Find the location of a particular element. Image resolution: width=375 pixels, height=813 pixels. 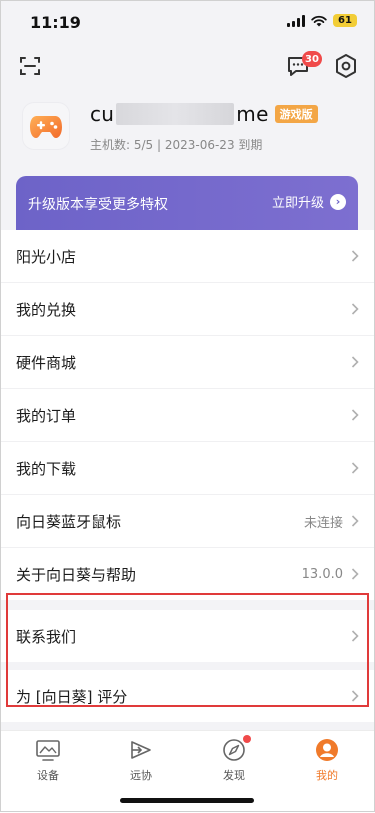

username-start: cu is located at coordinates (102, 114).